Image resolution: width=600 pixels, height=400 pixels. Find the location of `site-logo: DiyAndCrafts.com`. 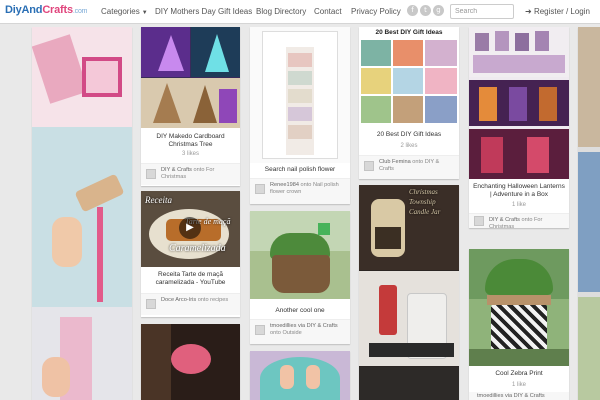

site-logo: DiyAndCrafts.com is located at coordinates (46, 10).